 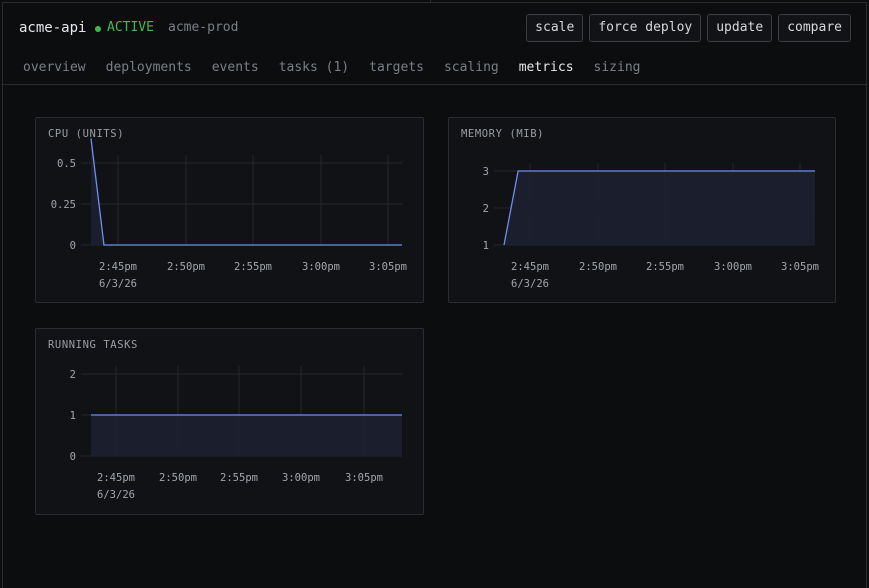 What do you see at coordinates (66, 164) in the screenshot?
I see `y-tick-label: 0.5` at bounding box center [66, 164].